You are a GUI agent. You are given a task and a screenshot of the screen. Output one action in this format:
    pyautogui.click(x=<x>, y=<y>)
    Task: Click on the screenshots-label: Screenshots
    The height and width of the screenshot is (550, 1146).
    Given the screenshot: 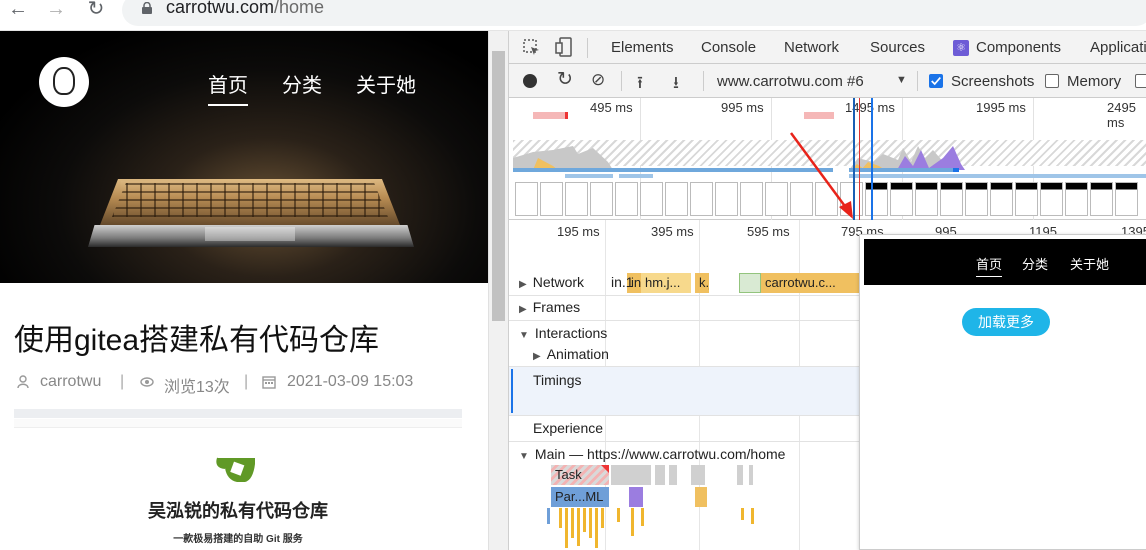 What is the action you would take?
    pyautogui.click(x=992, y=81)
    